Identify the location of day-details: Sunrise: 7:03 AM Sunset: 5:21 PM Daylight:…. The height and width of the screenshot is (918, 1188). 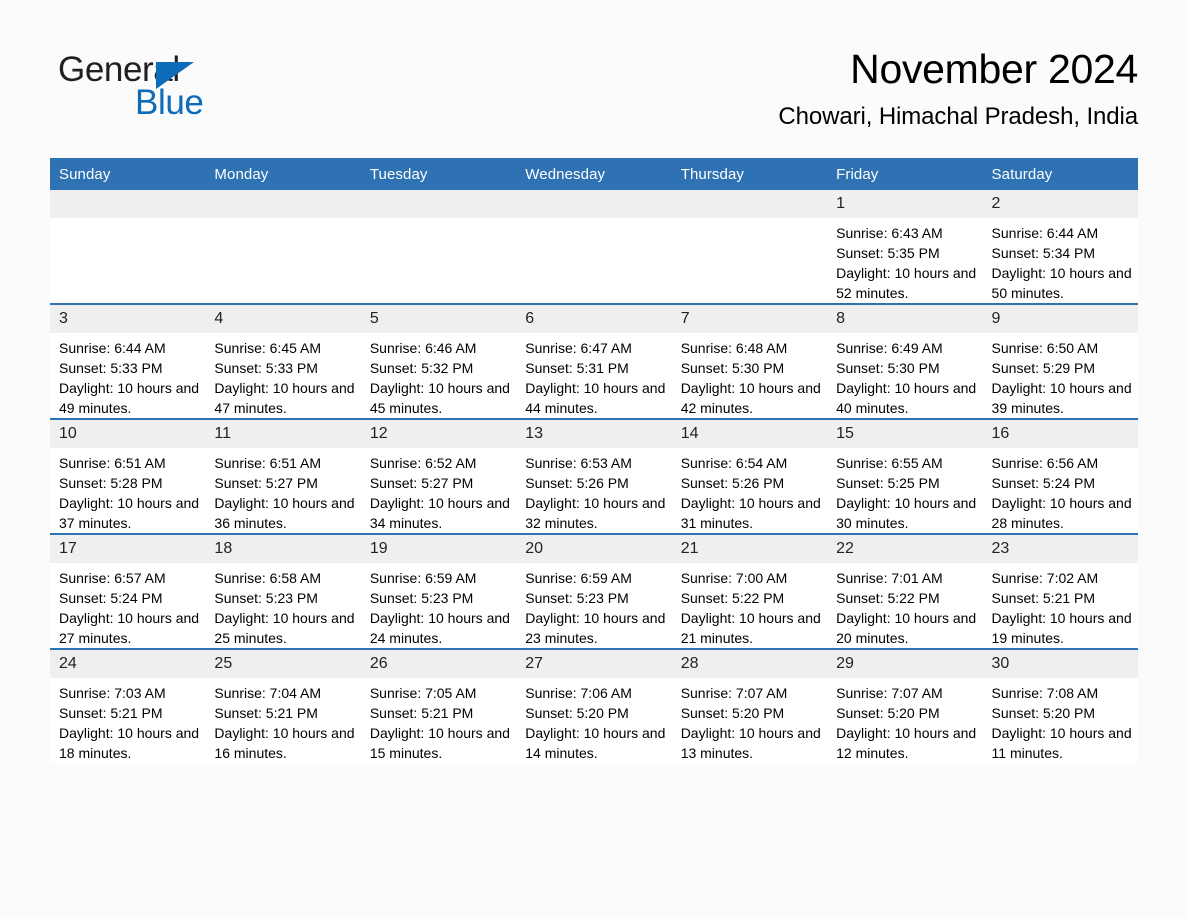
(127, 720).